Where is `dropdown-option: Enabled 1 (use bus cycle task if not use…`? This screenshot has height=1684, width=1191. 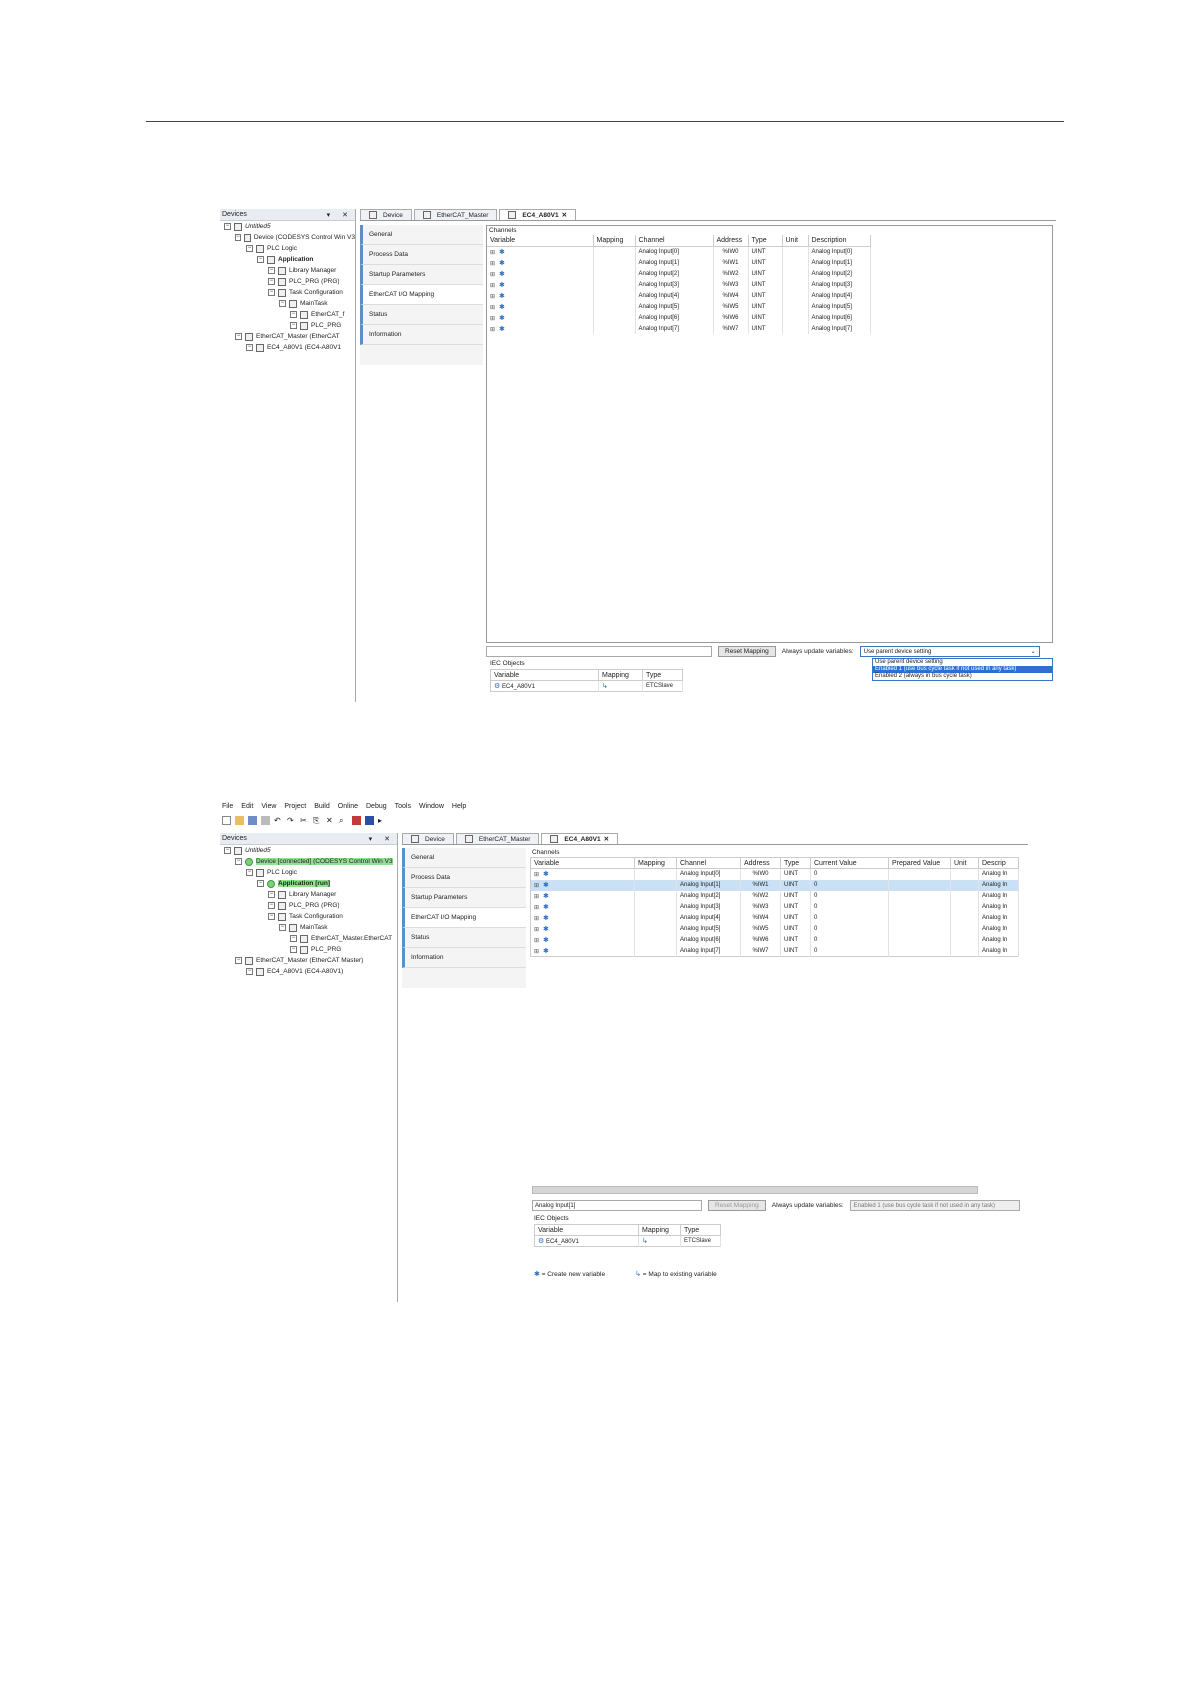
dropdown-option: Enabled 1 (use bus cycle task if not use… is located at coordinates (962, 669).